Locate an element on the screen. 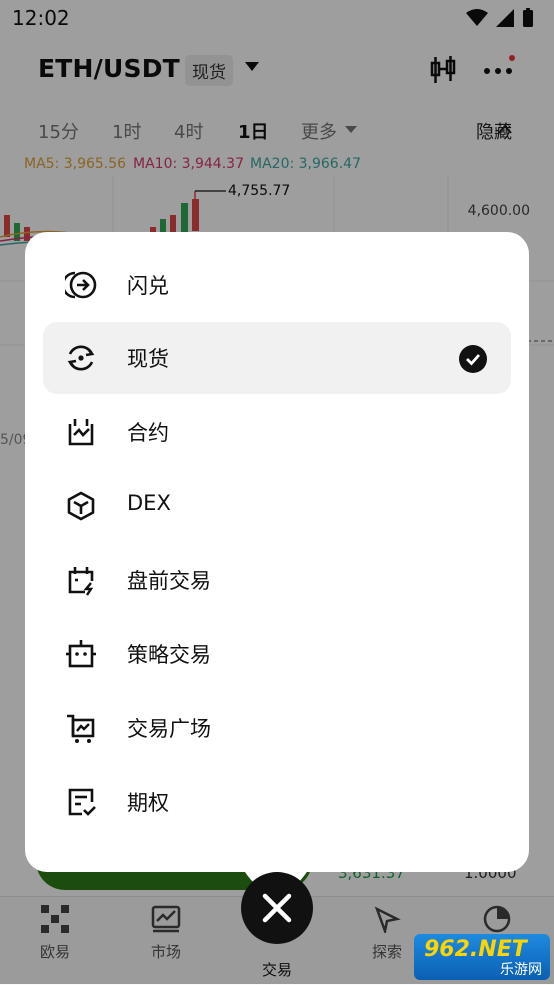 This screenshot has height=985, width=554. menu-item-options: 期权 is located at coordinates (277, 802).